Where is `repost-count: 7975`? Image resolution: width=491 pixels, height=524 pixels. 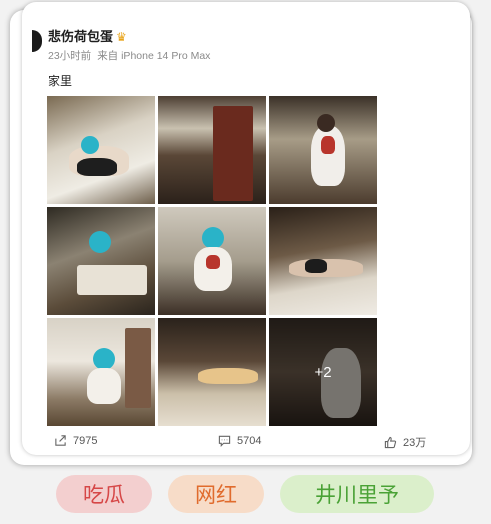
repost-count: 7975 is located at coordinates (85, 440).